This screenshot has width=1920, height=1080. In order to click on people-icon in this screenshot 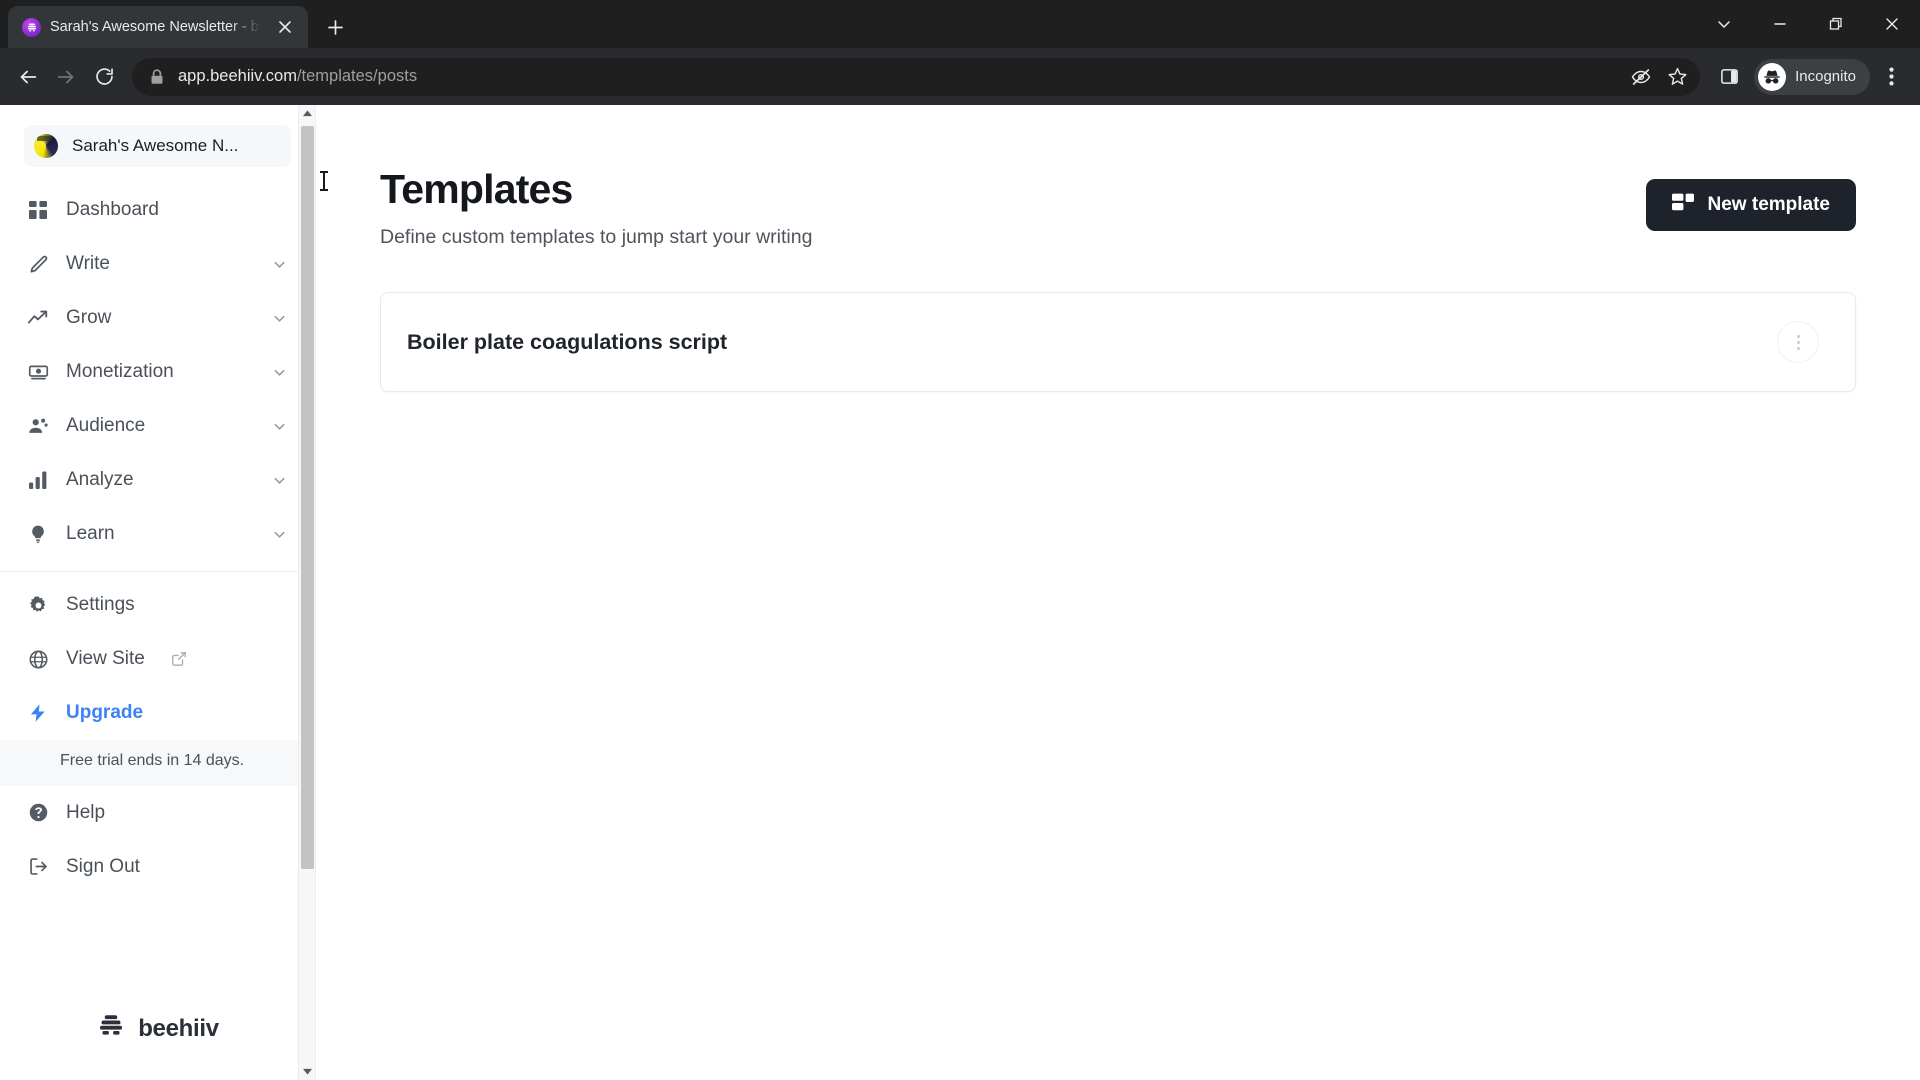, I will do `click(38, 426)`.